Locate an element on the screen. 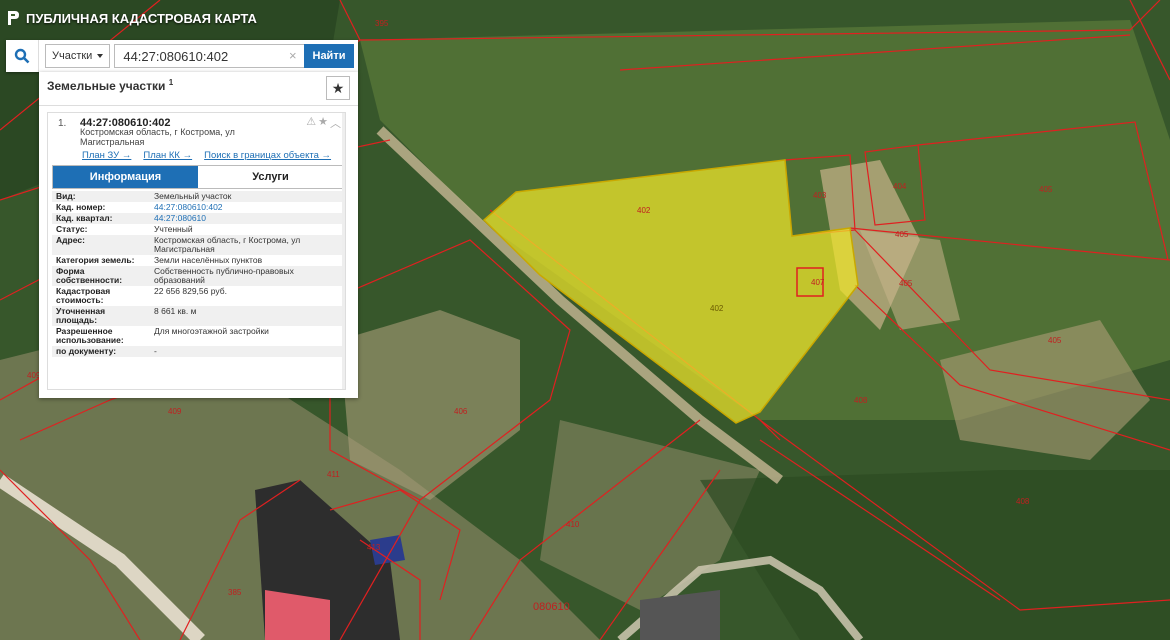 The image size is (1170, 640). attr-key: Разрешенное использование: is located at coordinates (90, 335).